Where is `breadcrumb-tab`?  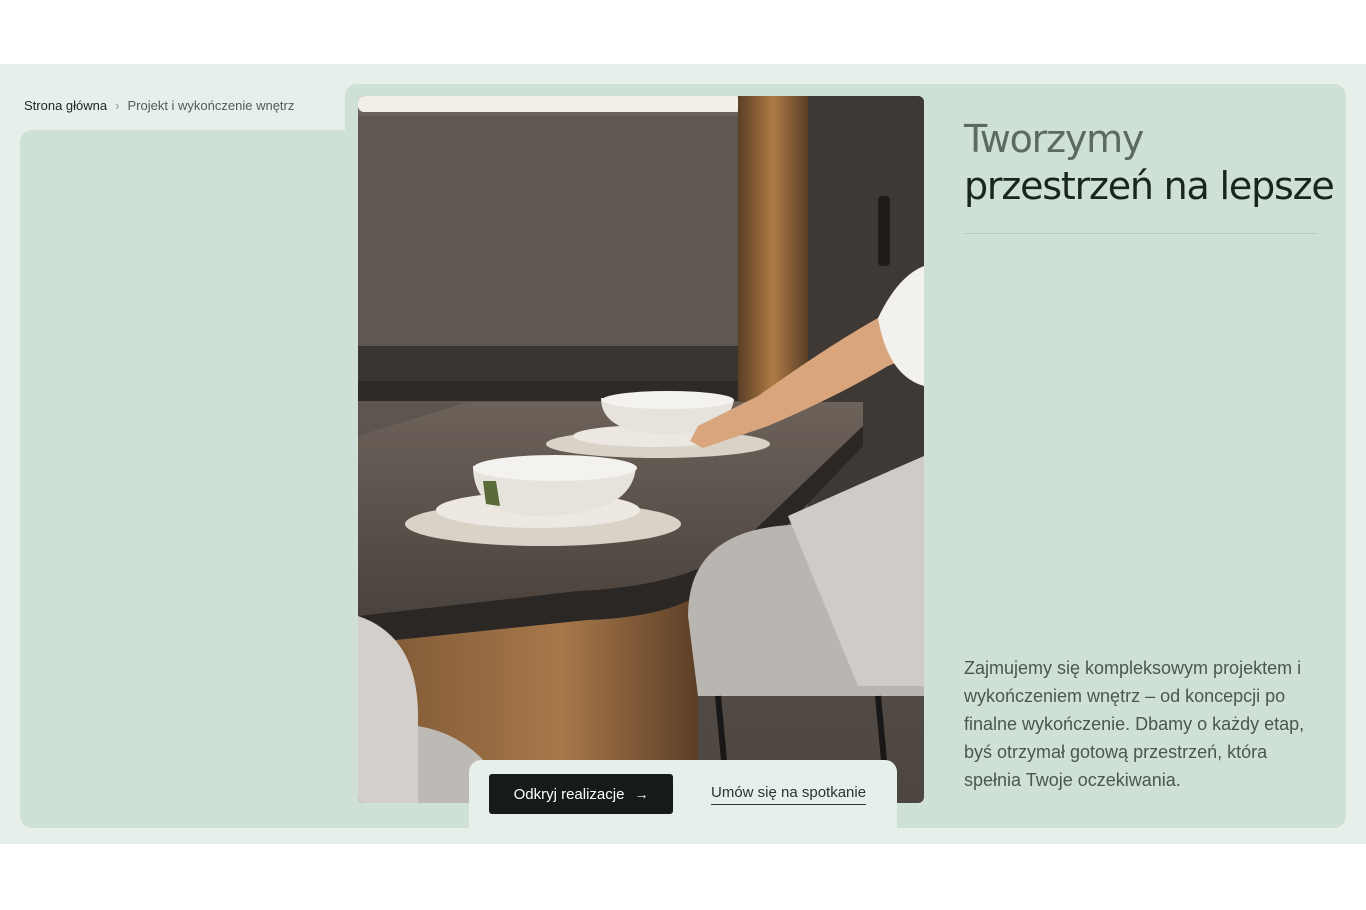 breadcrumb-tab is located at coordinates (172, 97).